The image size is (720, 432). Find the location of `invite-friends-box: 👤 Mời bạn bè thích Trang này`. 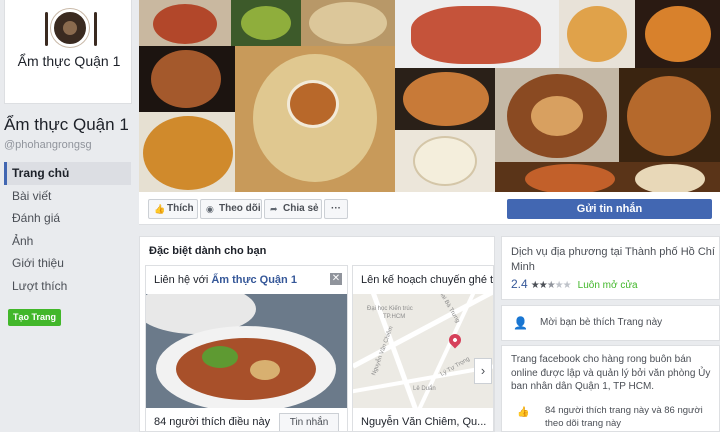

invite-friends-box: 👤 Mời bạn bè thích Trang này is located at coordinates (610, 323).